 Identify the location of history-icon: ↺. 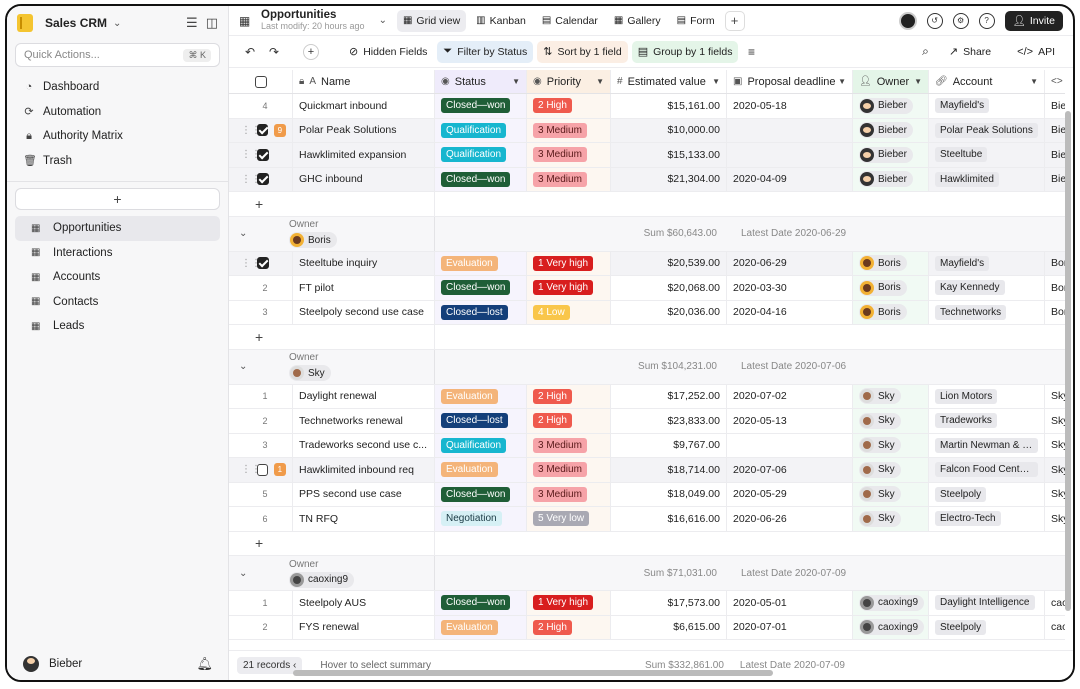
(934, 20).